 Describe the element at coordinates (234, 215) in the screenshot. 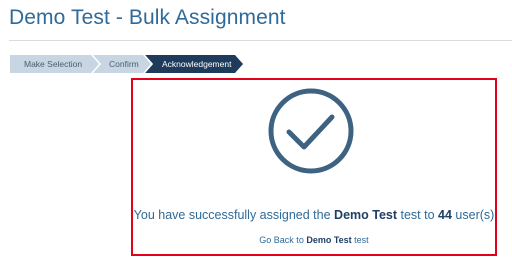

I see `success-message-prefix: You have successfully assigned the` at that location.